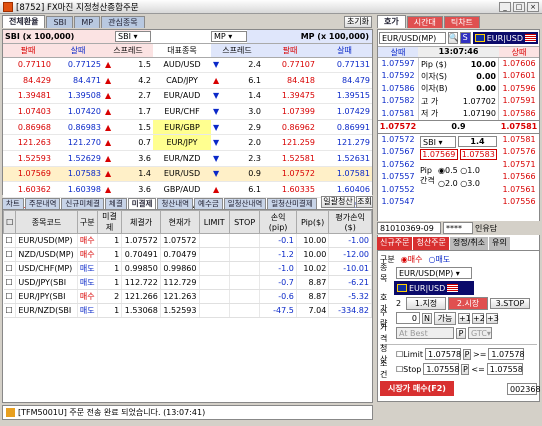 This screenshot has height=426, width=542. Describe the element at coordinates (443, 354) in the screenshot. I see `limit-input: 1.07578` at that location.